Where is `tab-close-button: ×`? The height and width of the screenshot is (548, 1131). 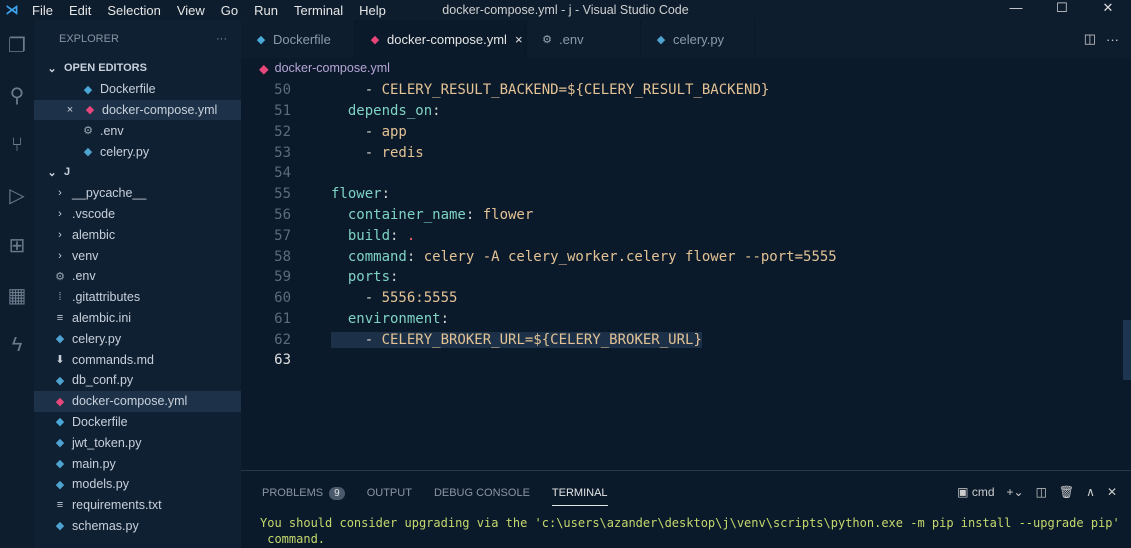 tab-close-button: × is located at coordinates (519, 39).